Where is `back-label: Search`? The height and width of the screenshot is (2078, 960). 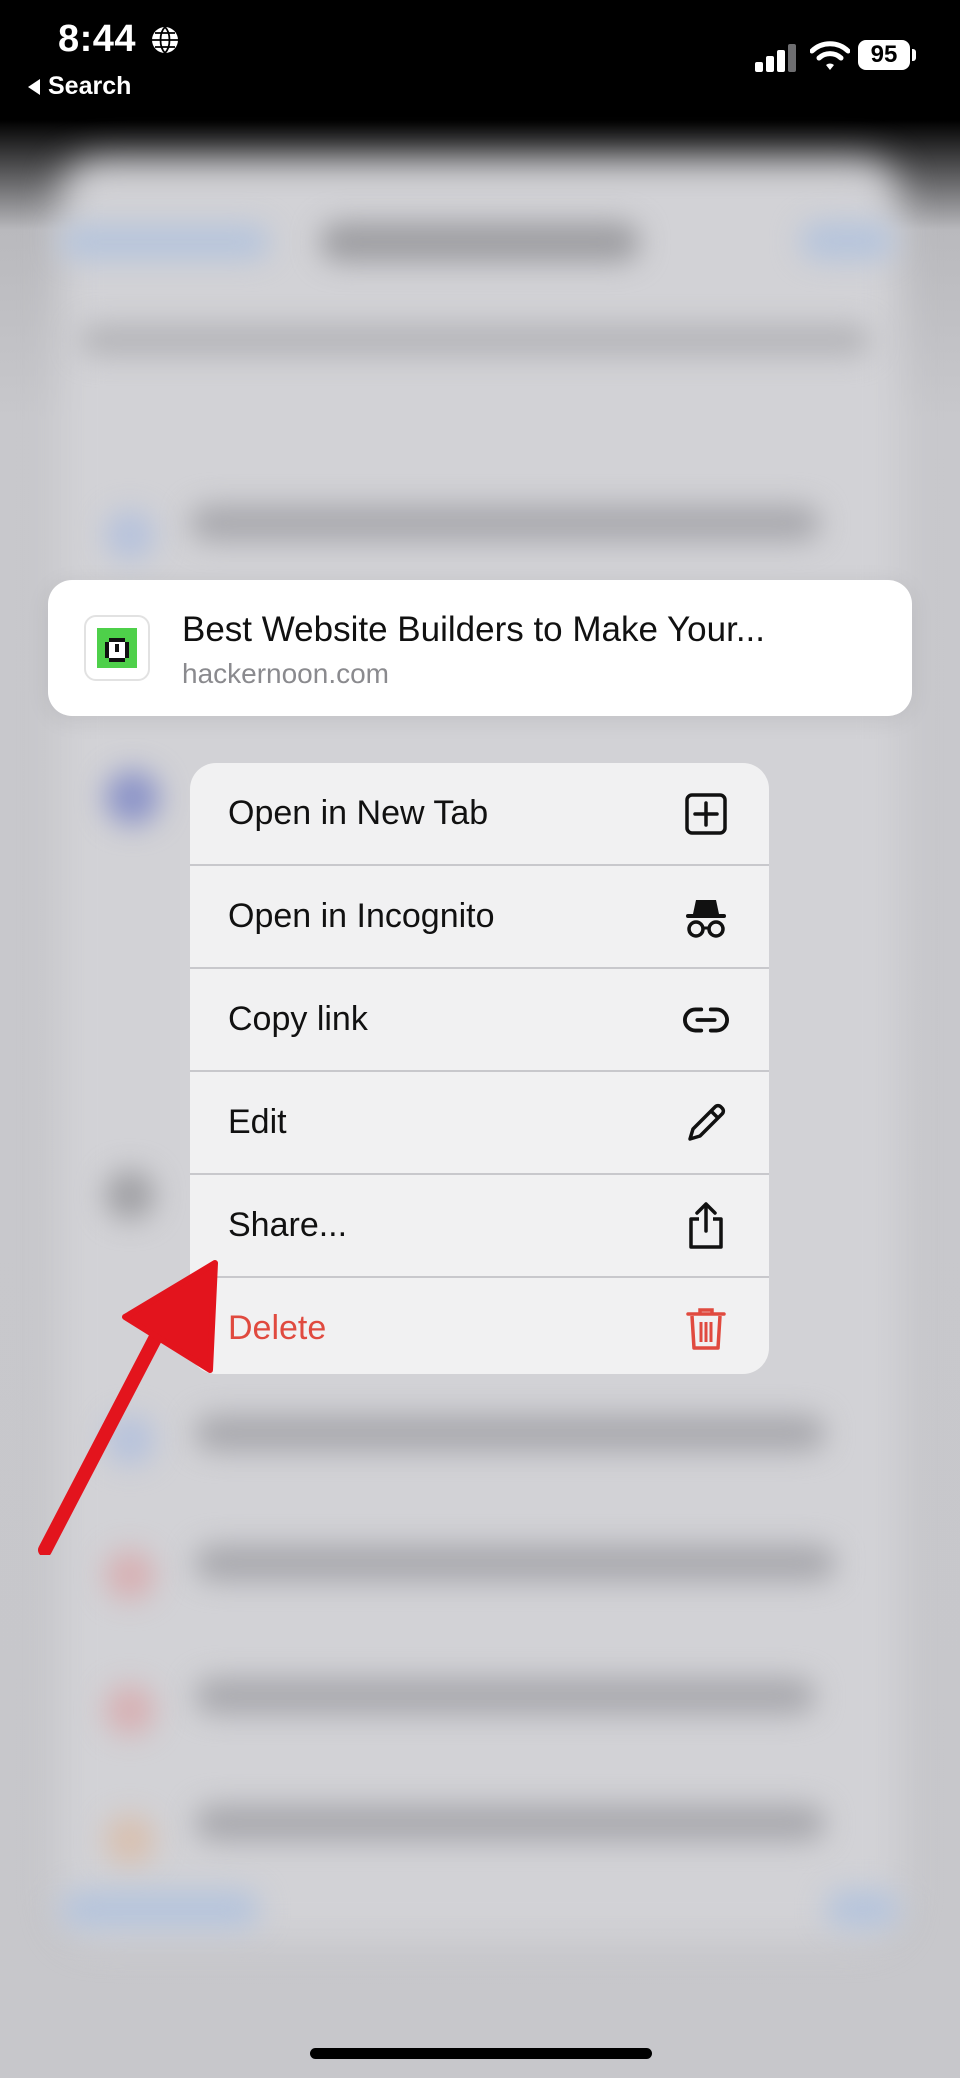 back-label: Search is located at coordinates (90, 86).